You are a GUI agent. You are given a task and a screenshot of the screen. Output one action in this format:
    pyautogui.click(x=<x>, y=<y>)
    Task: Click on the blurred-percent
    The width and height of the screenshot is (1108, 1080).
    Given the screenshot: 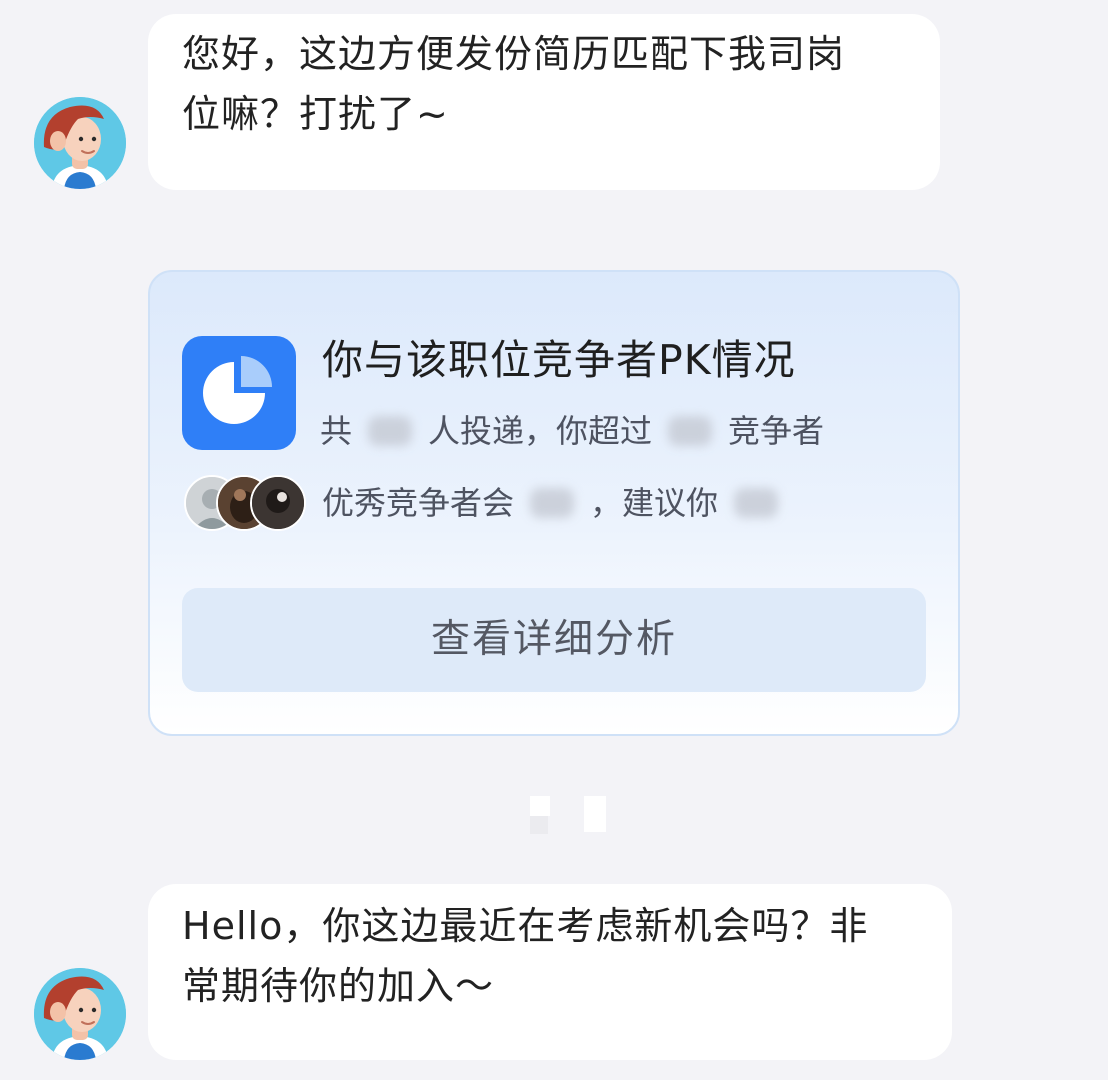 What is the action you would take?
    pyautogui.click(x=690, y=431)
    